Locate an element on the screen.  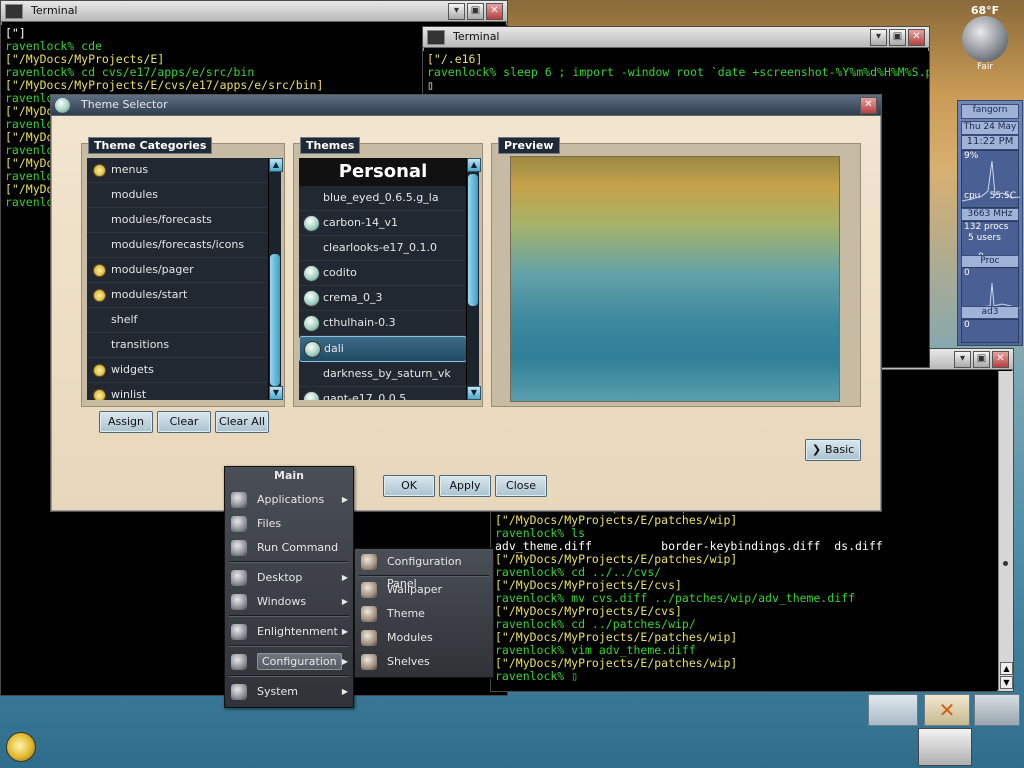
menu-item: Run Command is located at coordinates (289, 548).